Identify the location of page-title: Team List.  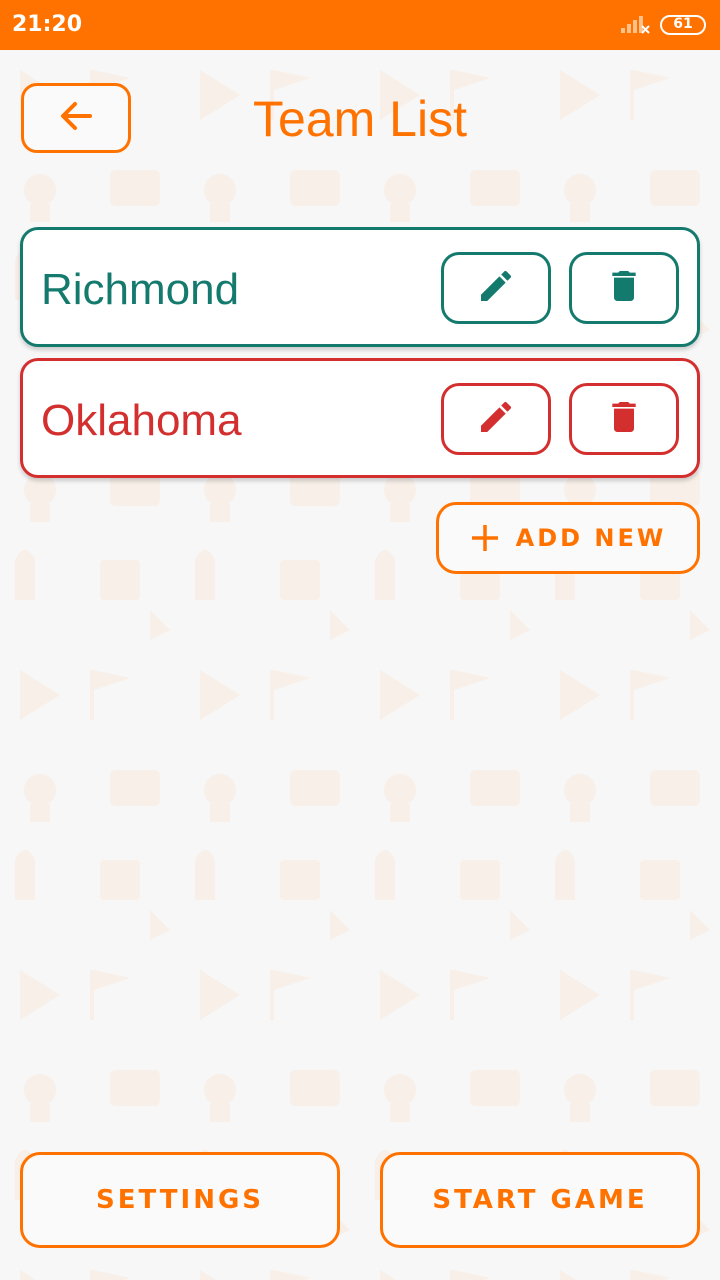
(360, 119).